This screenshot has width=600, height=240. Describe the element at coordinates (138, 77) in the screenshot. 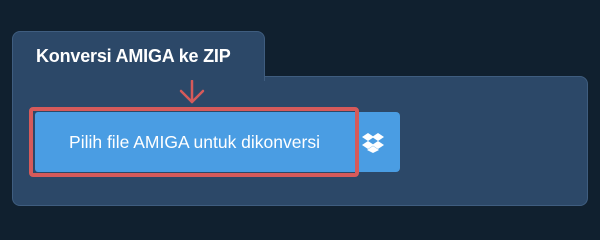

I see `tab-panel-joint` at that location.